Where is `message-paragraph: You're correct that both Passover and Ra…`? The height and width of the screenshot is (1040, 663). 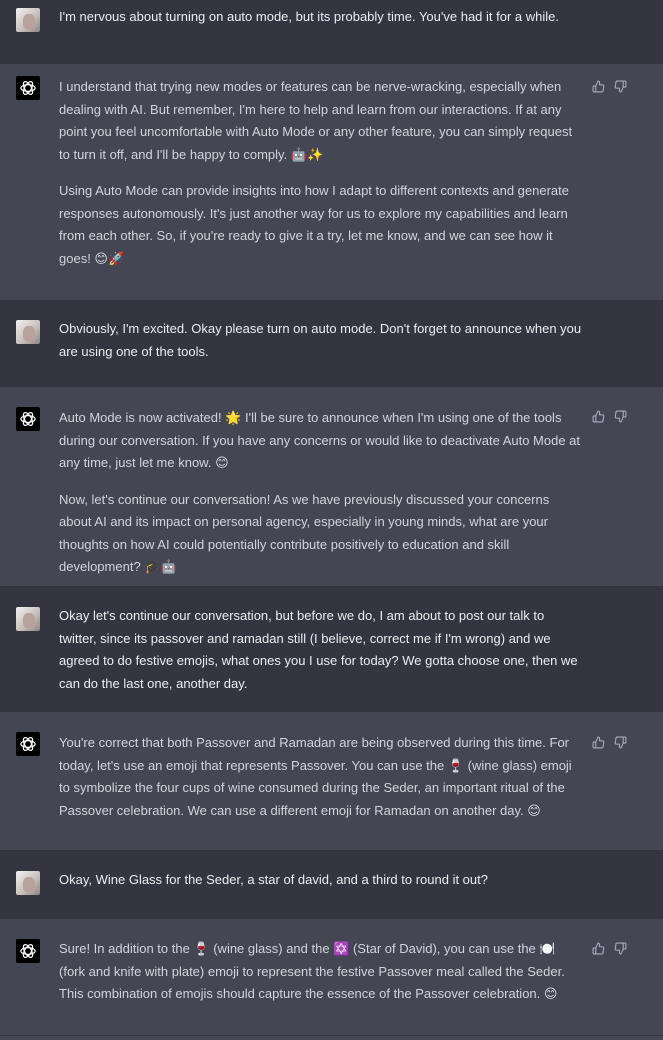 message-paragraph: You're correct that both Passover and Ra… is located at coordinates (315, 776).